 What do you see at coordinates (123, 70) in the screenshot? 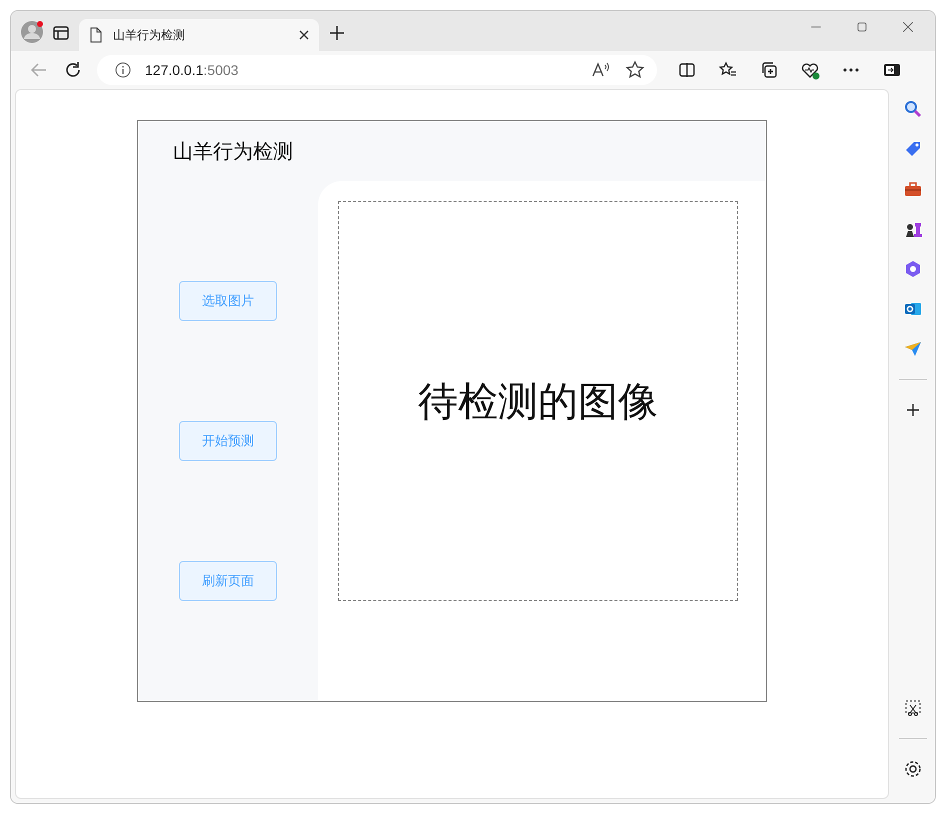
I see `info-icon` at bounding box center [123, 70].